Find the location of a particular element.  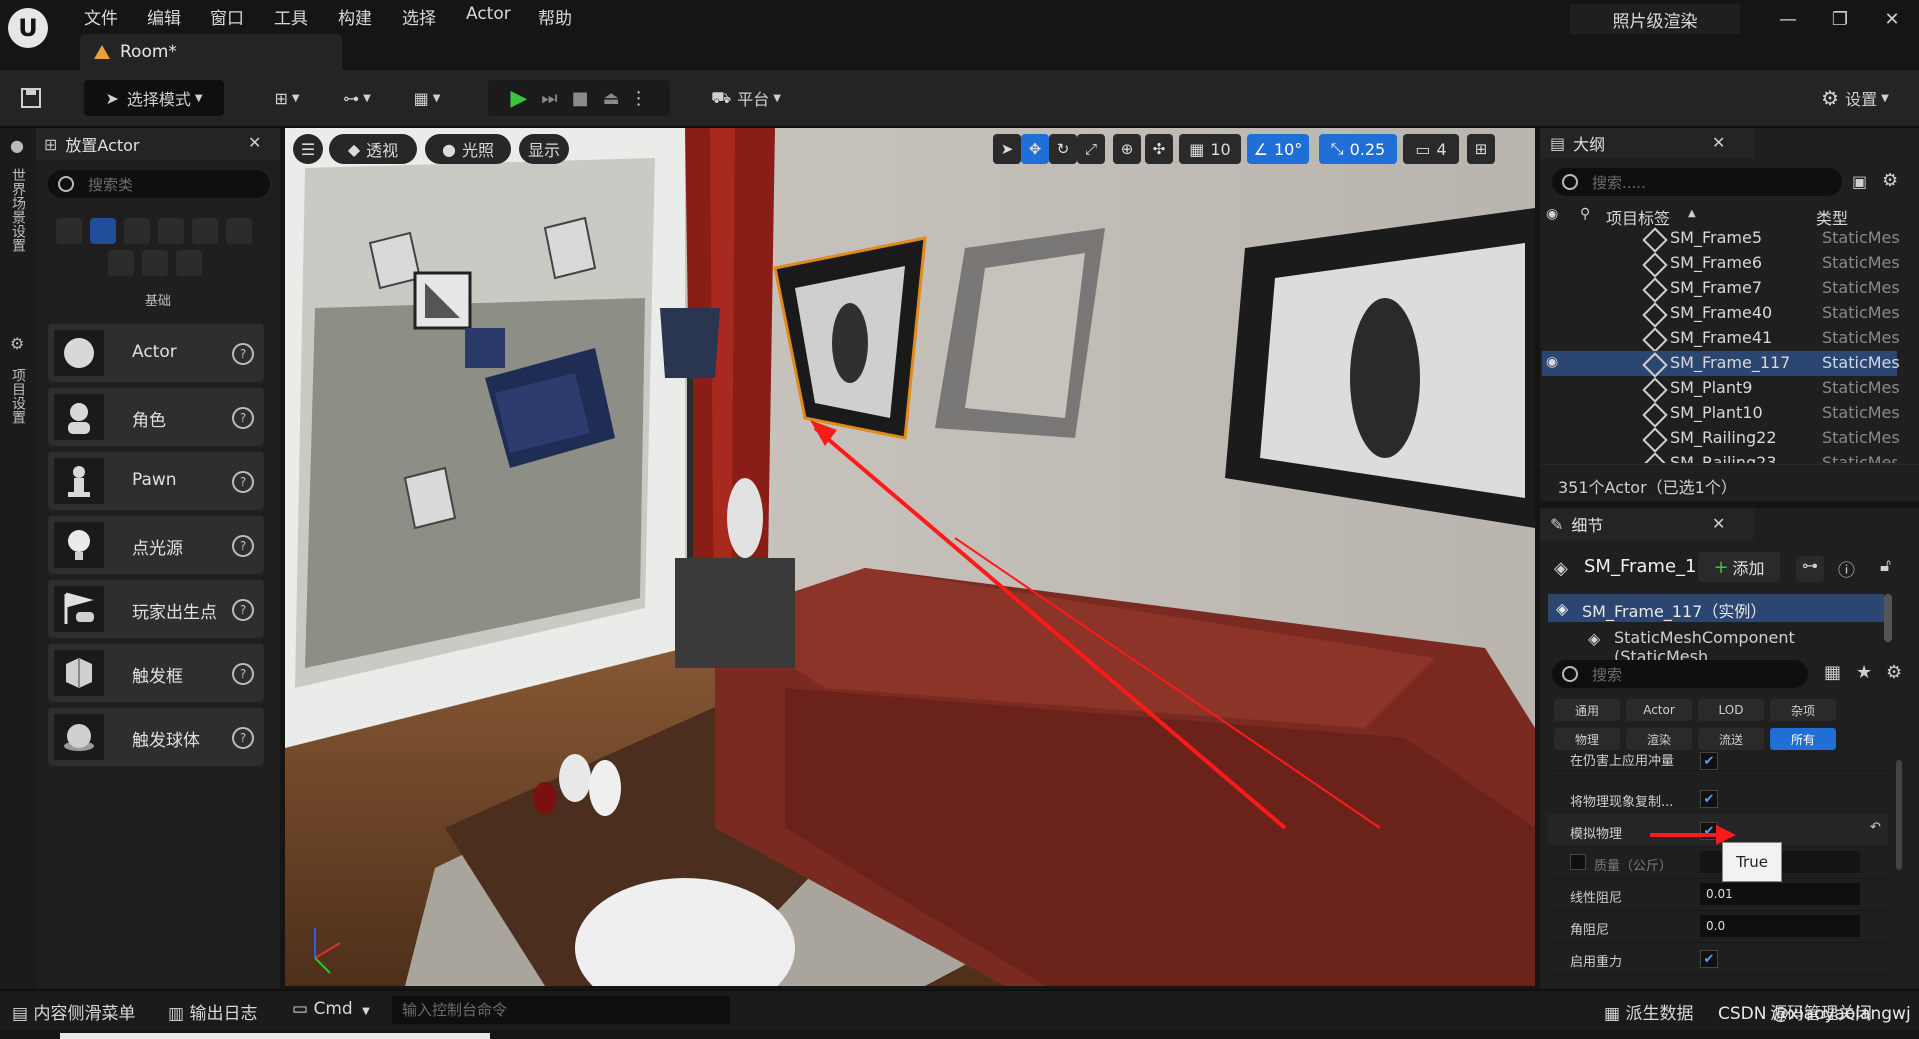

menu-actor: Actor is located at coordinates (488, 14).